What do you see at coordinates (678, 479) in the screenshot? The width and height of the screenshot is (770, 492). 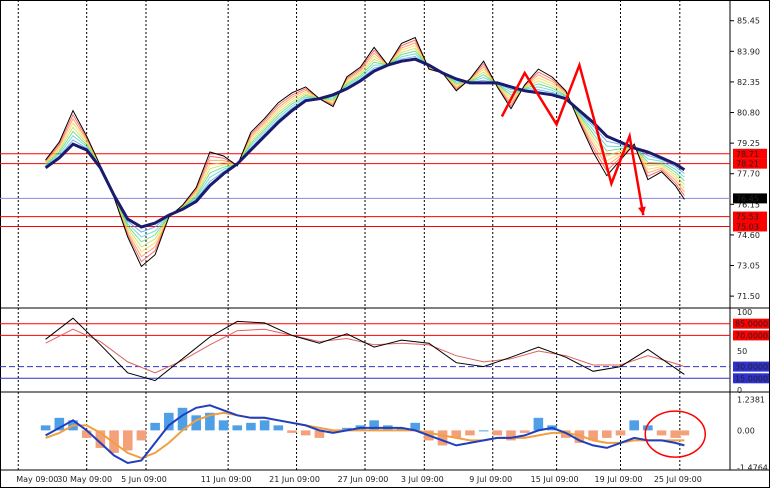 I see `time-tick-label: 25 Jul 09:00` at bounding box center [678, 479].